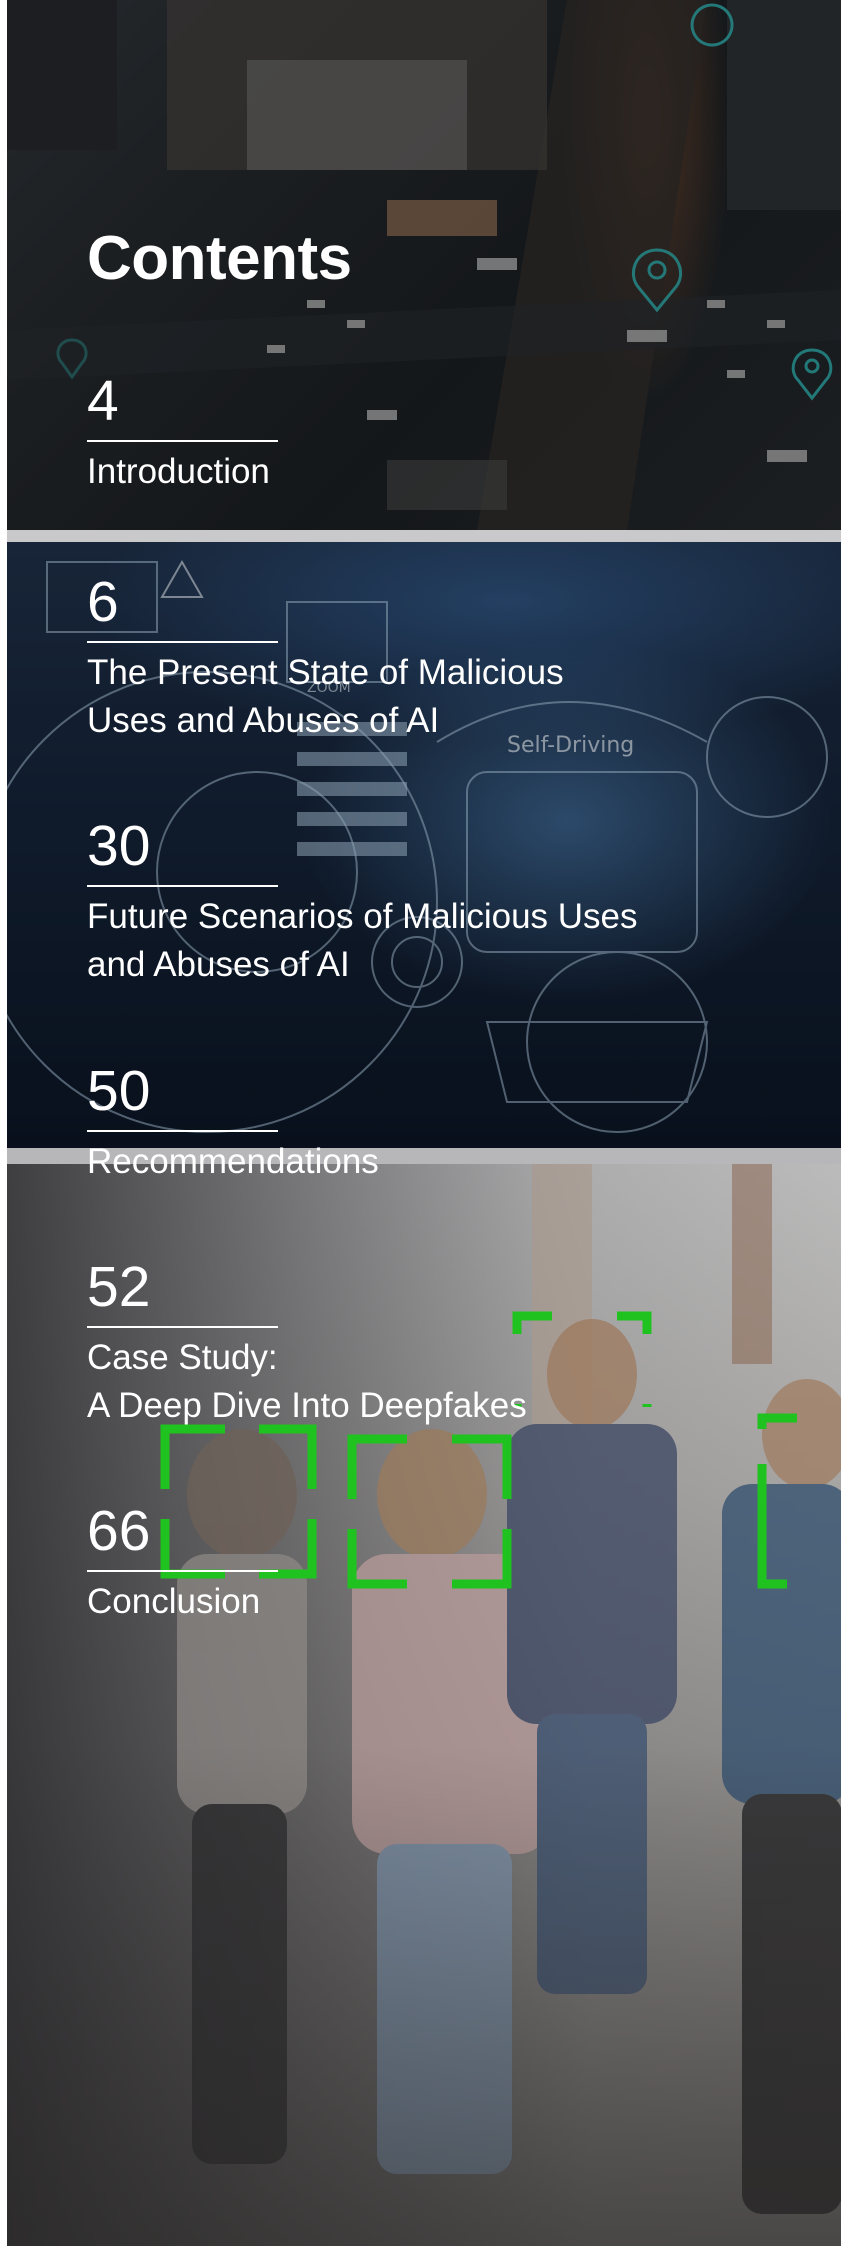 The height and width of the screenshot is (2246, 841). What do you see at coordinates (178, 471) in the screenshot?
I see `toc-entry-label: Introduction` at bounding box center [178, 471].